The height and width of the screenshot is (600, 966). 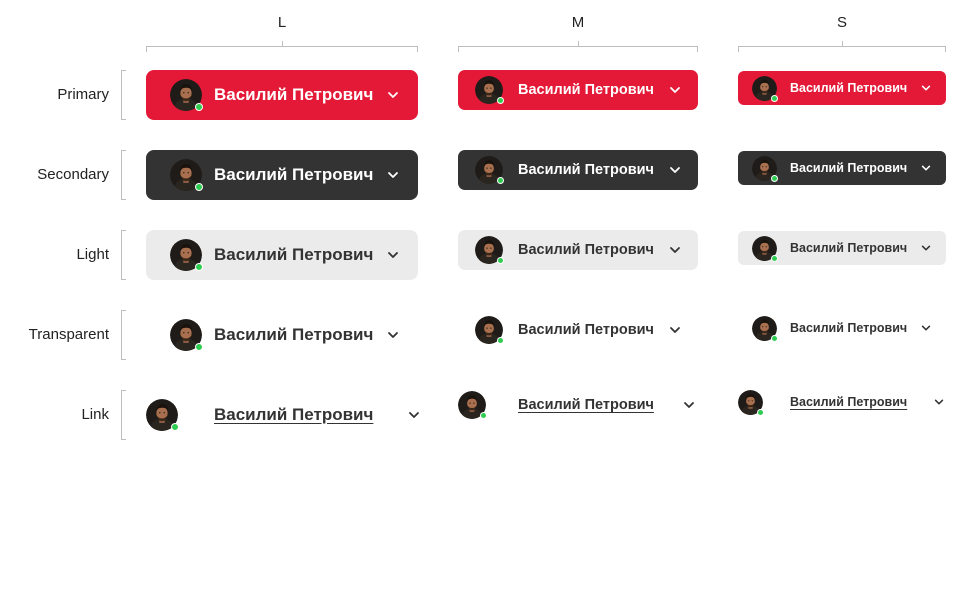 What do you see at coordinates (841, 22) in the screenshot?
I see `column-header-s: S` at bounding box center [841, 22].